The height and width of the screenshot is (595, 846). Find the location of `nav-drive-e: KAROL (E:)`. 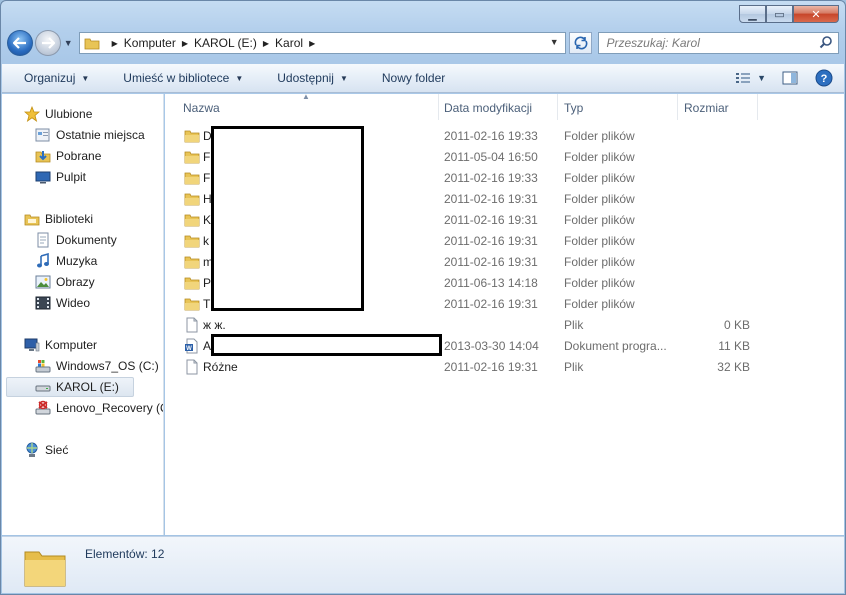

nav-drive-e: KAROL (E:) is located at coordinates (70, 387).